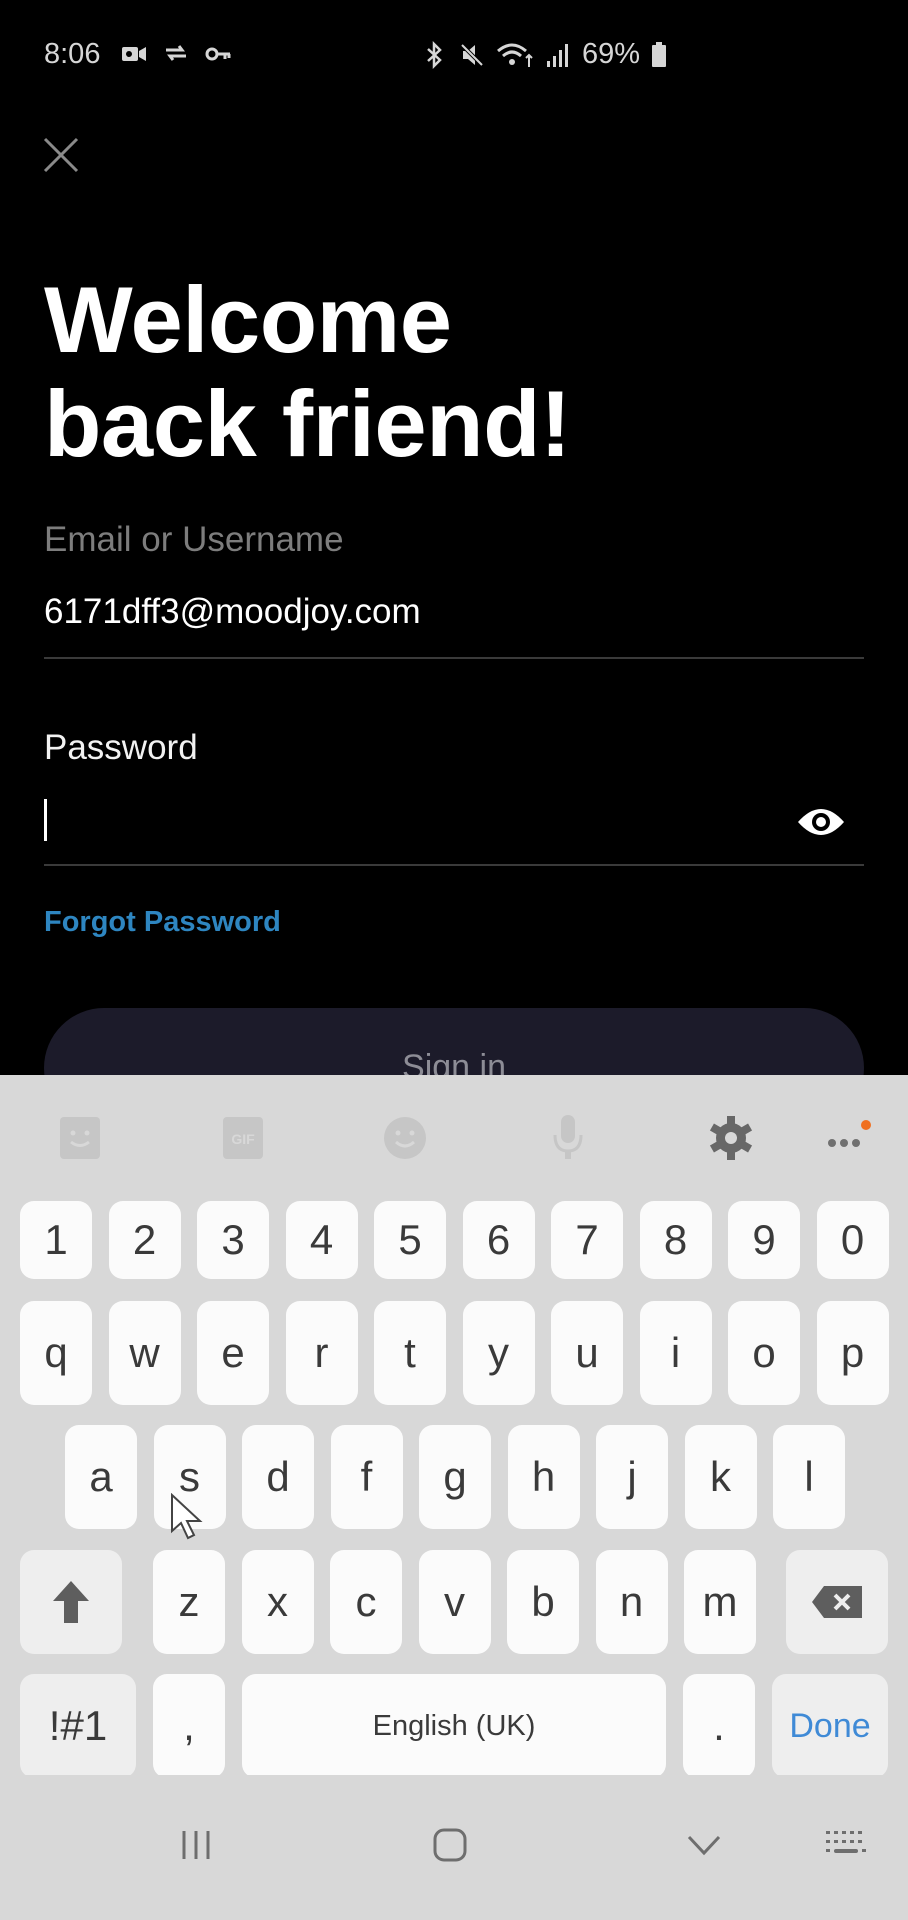  I want to click on hide-keyboard-icon, so click(704, 1845).